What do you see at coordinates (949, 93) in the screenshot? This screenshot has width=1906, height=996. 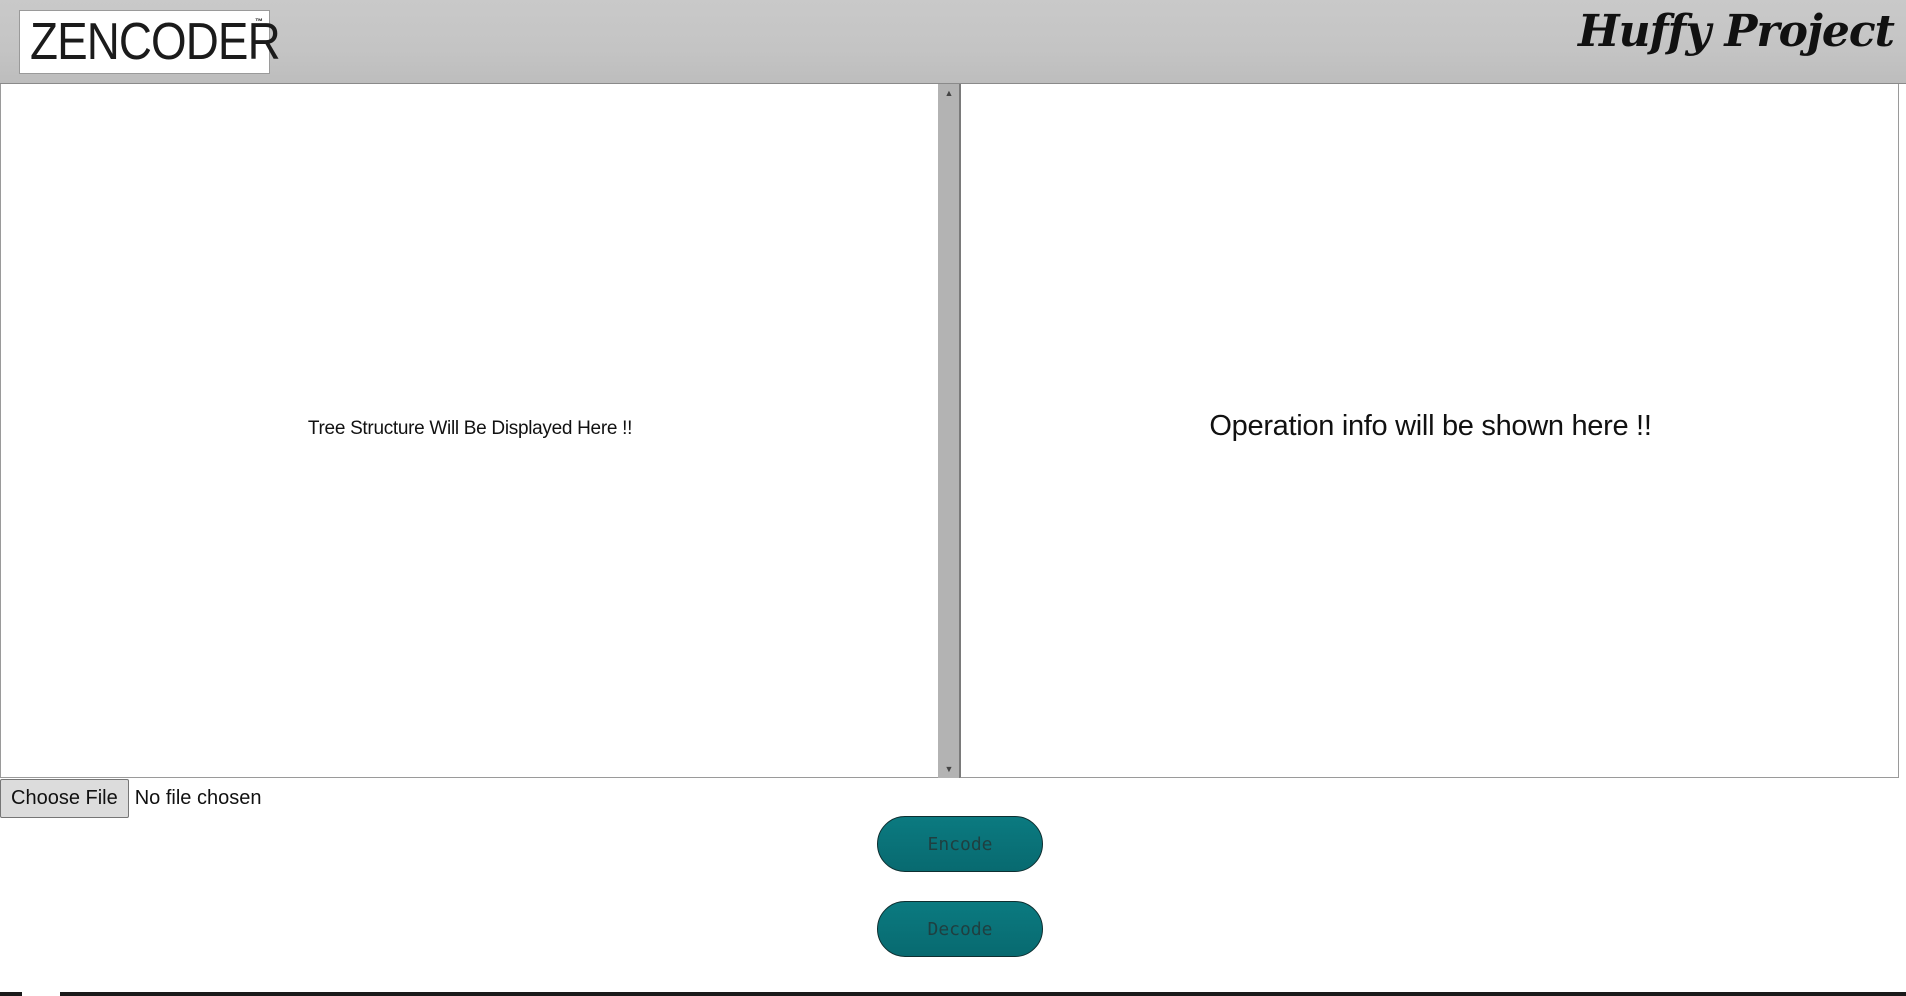 I see `scroll-up-icon: ▲` at bounding box center [949, 93].